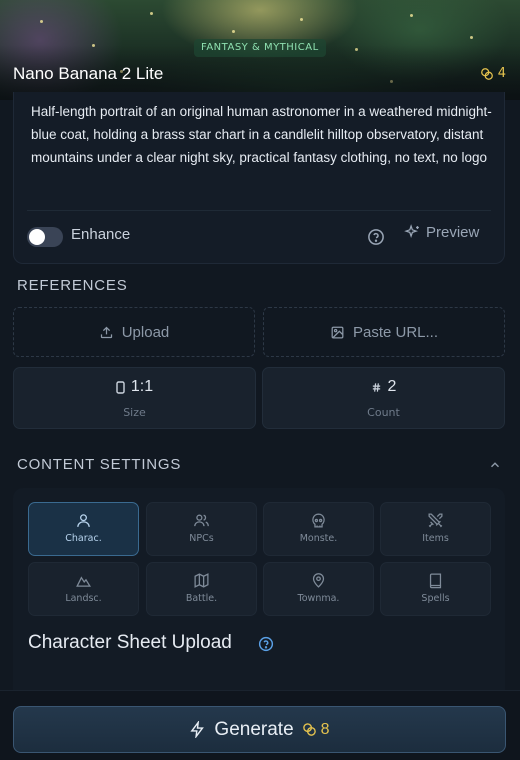 Image resolution: width=520 pixels, height=760 pixels. I want to click on count-label: Count, so click(383, 412).